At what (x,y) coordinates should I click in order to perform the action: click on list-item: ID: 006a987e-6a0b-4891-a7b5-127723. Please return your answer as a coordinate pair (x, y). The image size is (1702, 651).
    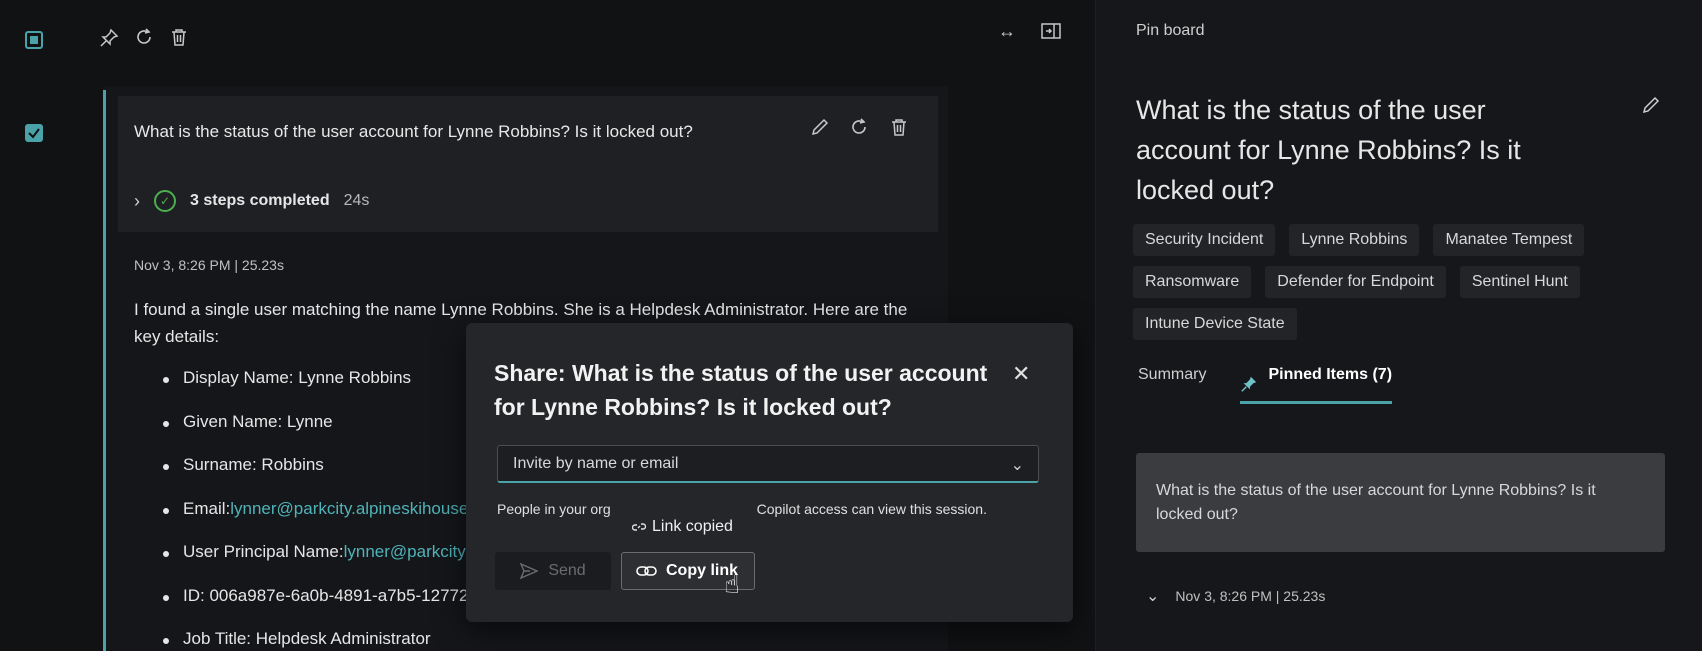
    Looking at the image, I should click on (321, 608).